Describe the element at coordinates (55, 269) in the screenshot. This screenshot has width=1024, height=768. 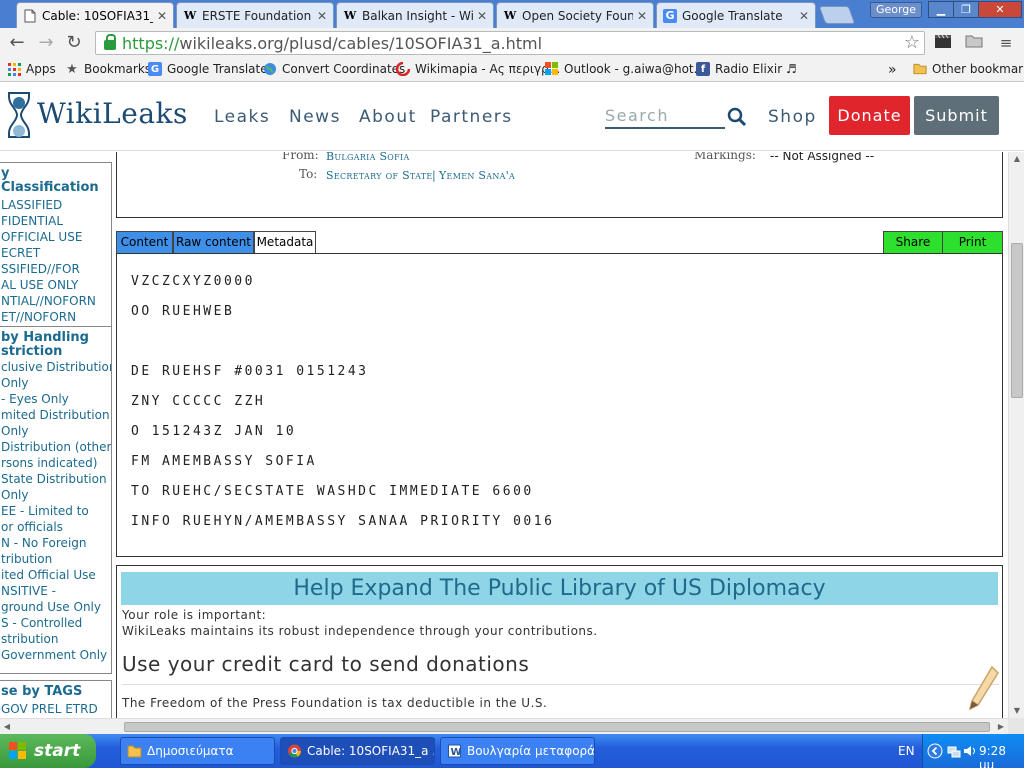
I see `sidebar-link: SSIFIED//FOR` at that location.